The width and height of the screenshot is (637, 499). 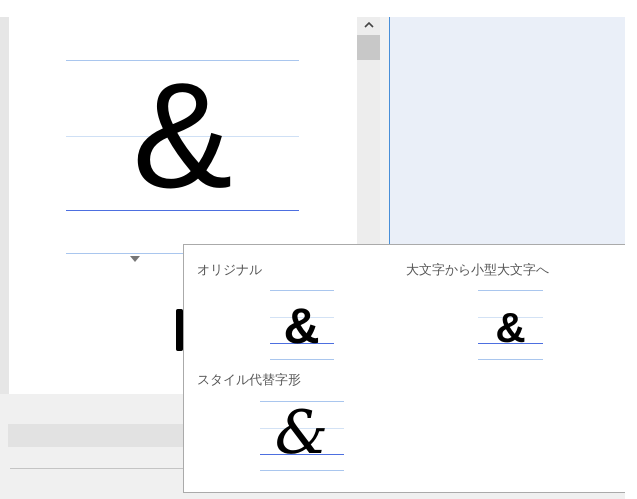 What do you see at coordinates (478, 271) in the screenshot?
I see `variant-label: 大文字から小型大文字へ` at bounding box center [478, 271].